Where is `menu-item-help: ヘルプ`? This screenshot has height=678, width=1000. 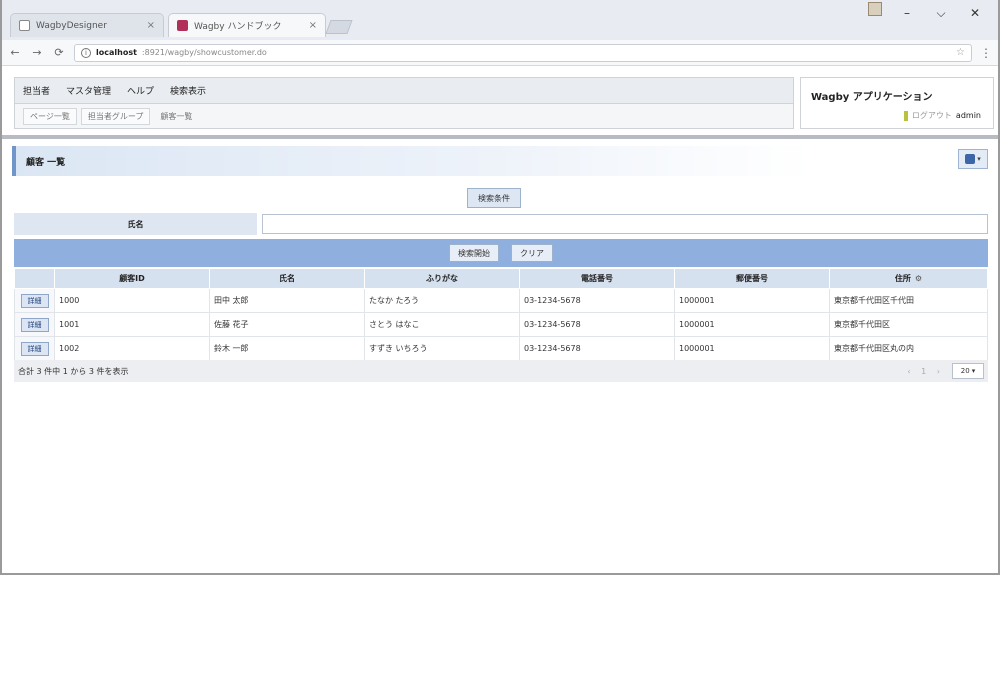 menu-item-help: ヘルプ is located at coordinates (140, 90).